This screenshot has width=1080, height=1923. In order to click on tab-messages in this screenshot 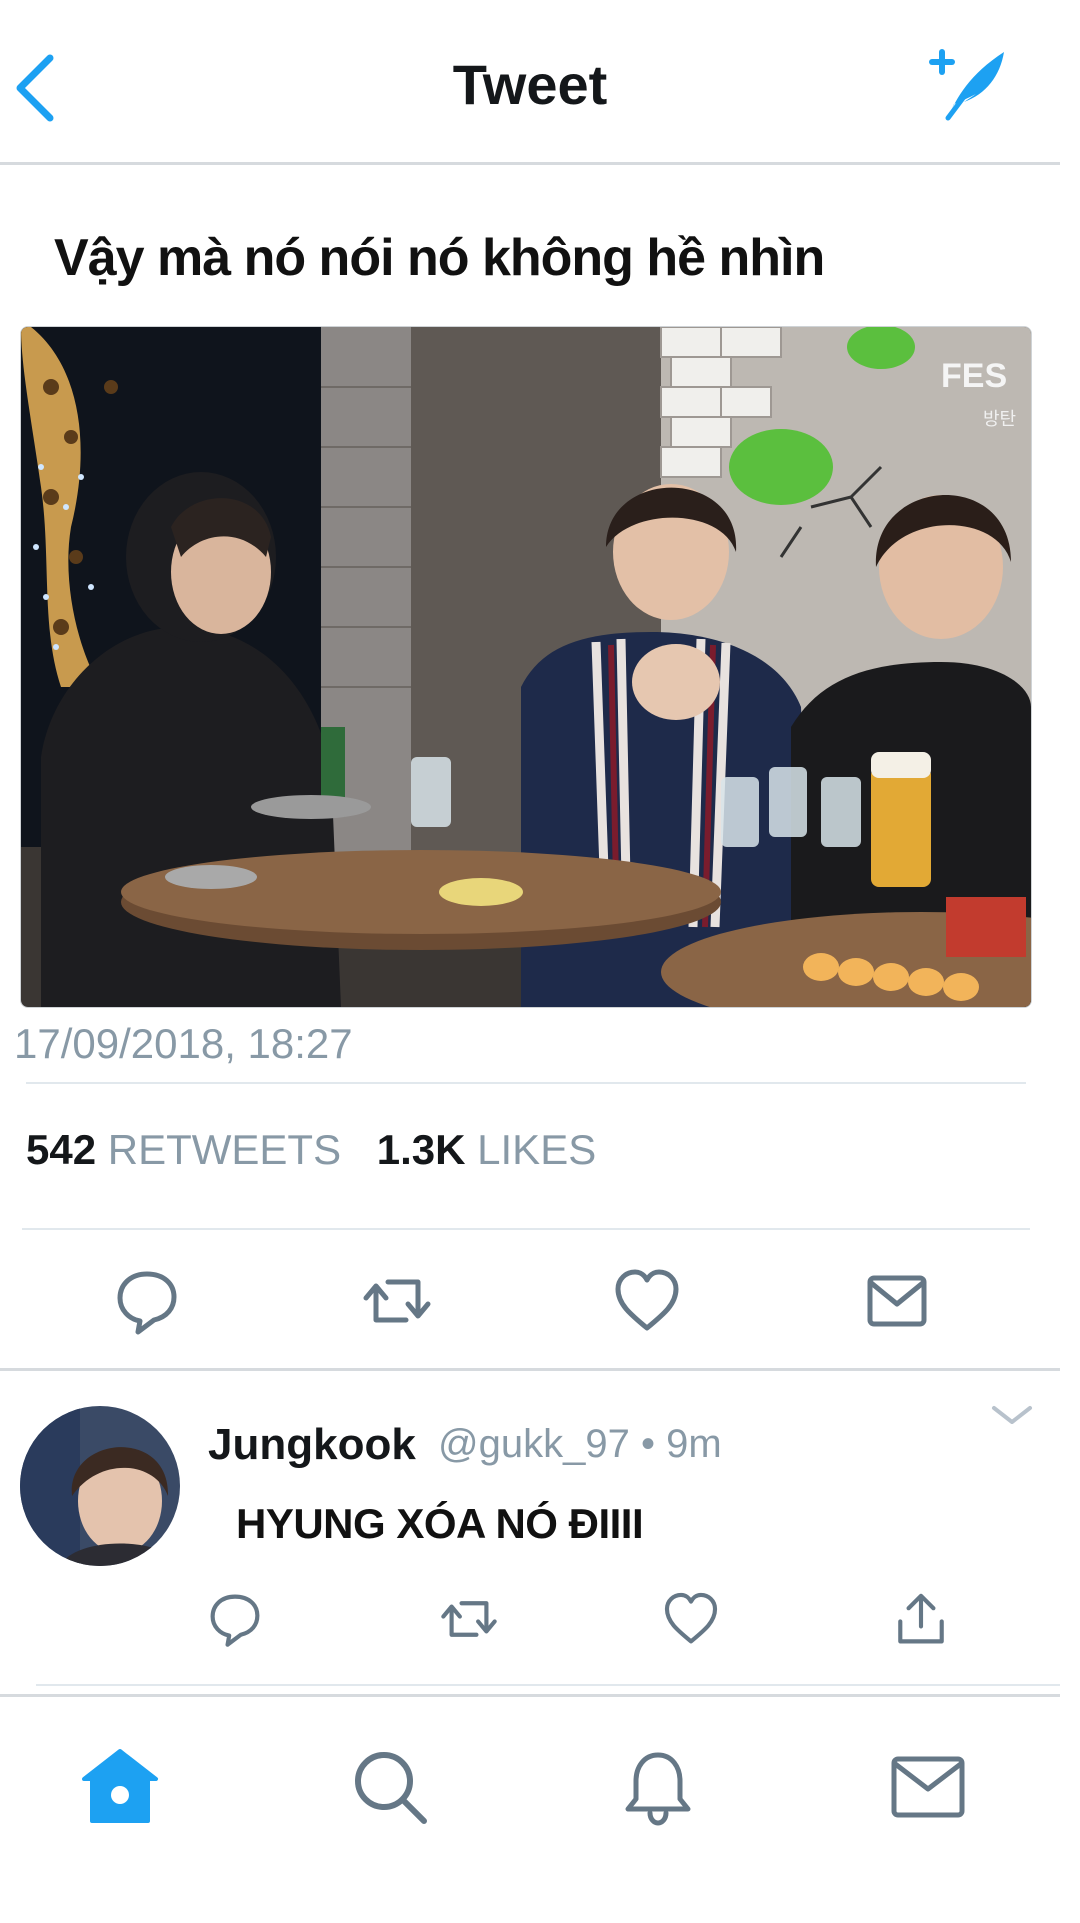, I will do `click(928, 1787)`.